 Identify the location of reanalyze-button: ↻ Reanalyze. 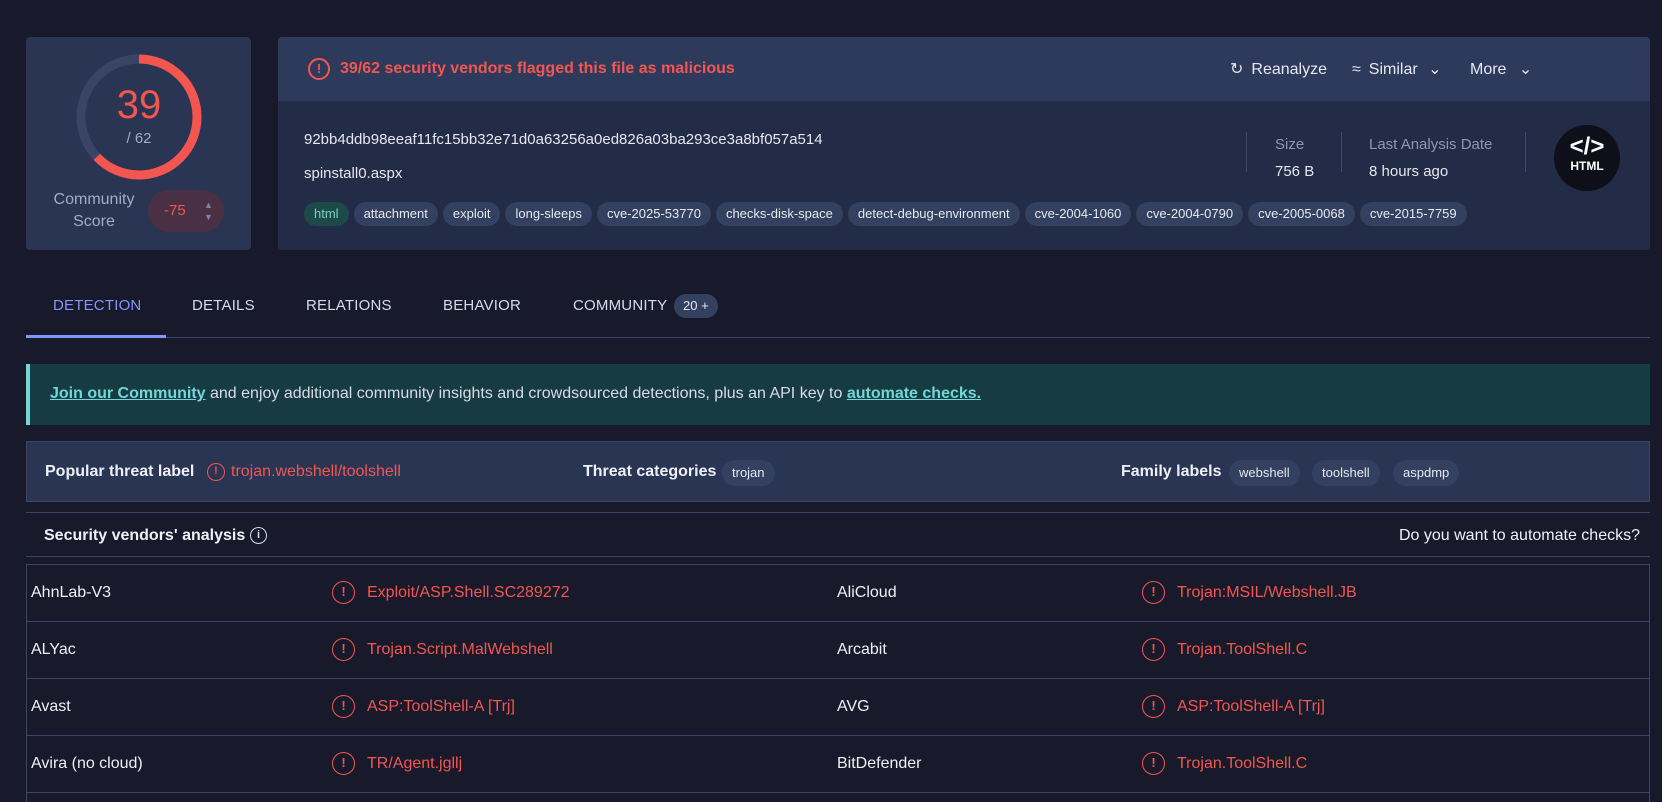
(1278, 69).